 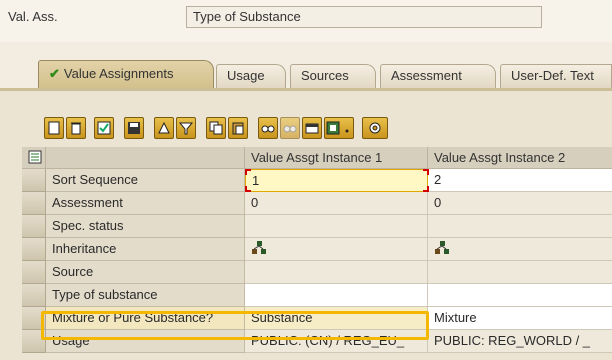 I want to click on tab-sources: Sources, so click(x=333, y=76).